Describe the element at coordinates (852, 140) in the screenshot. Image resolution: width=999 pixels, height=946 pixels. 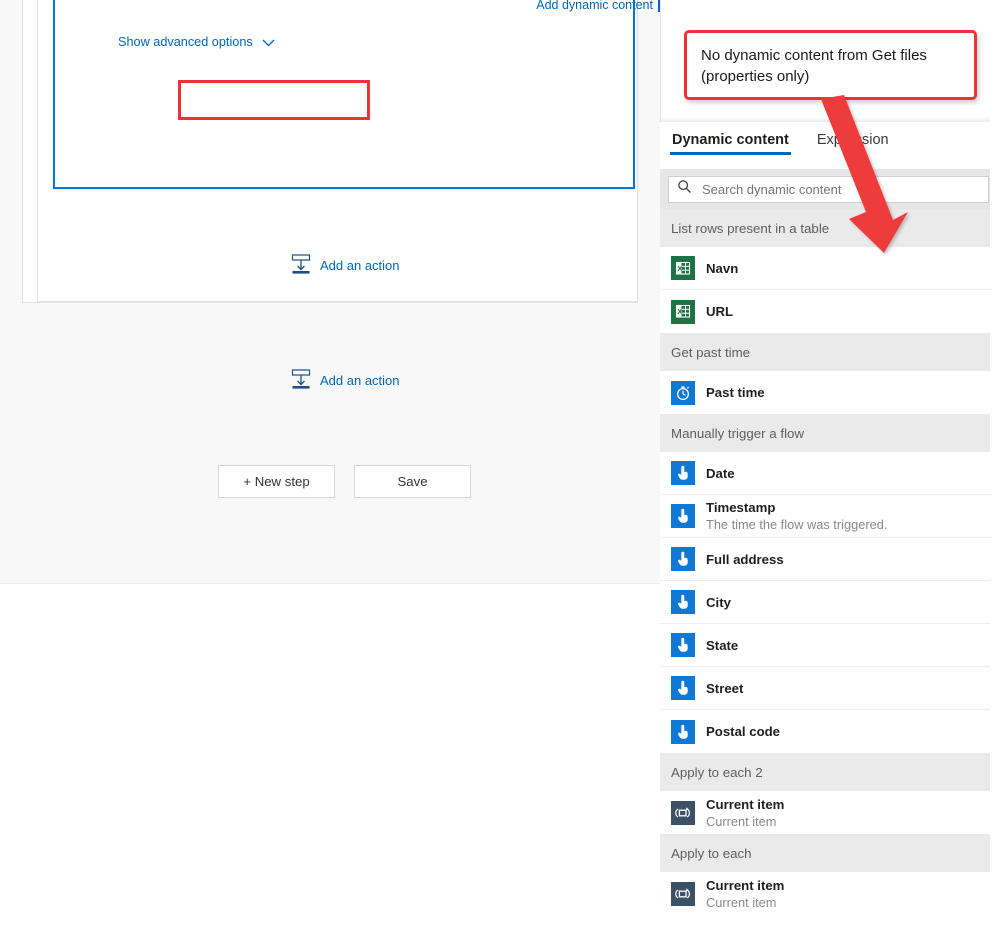
I see `tab-expression-label: Expression` at that location.